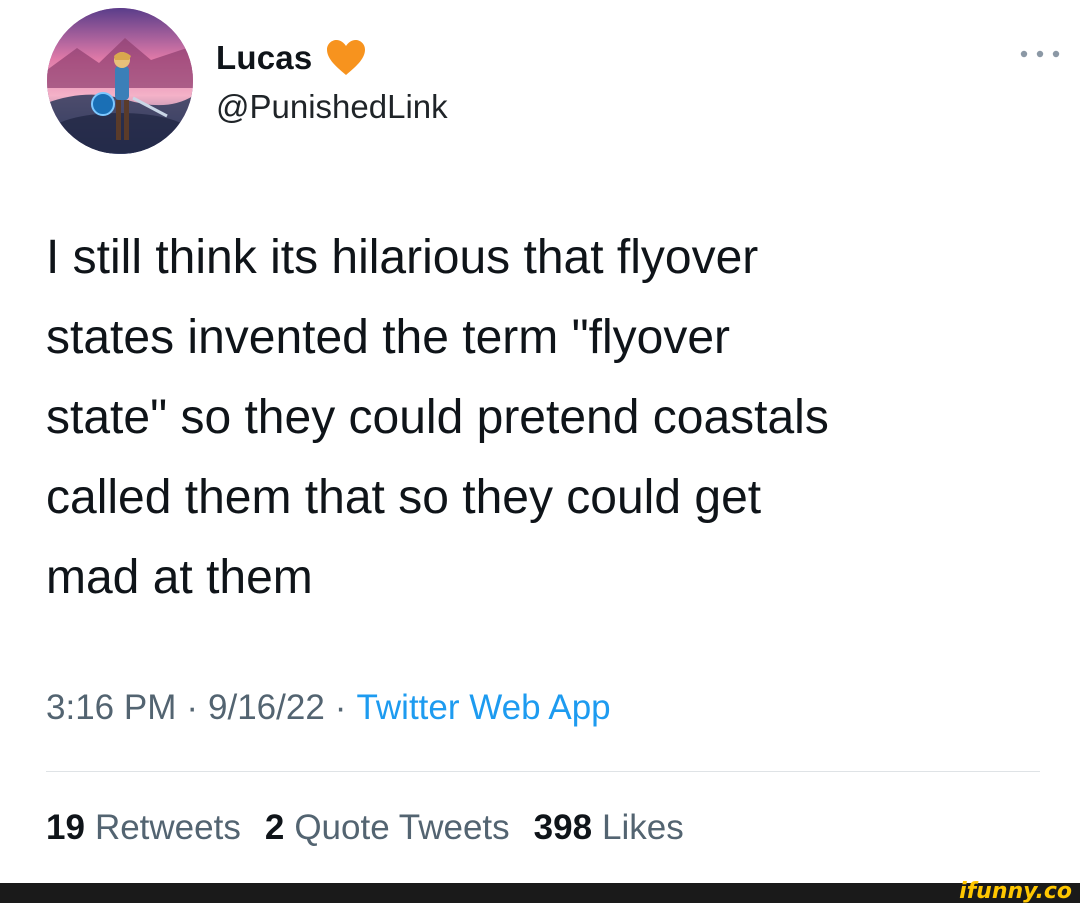 This screenshot has height=905, width=1080. I want to click on author-handle: @PunishedLink, so click(332, 107).